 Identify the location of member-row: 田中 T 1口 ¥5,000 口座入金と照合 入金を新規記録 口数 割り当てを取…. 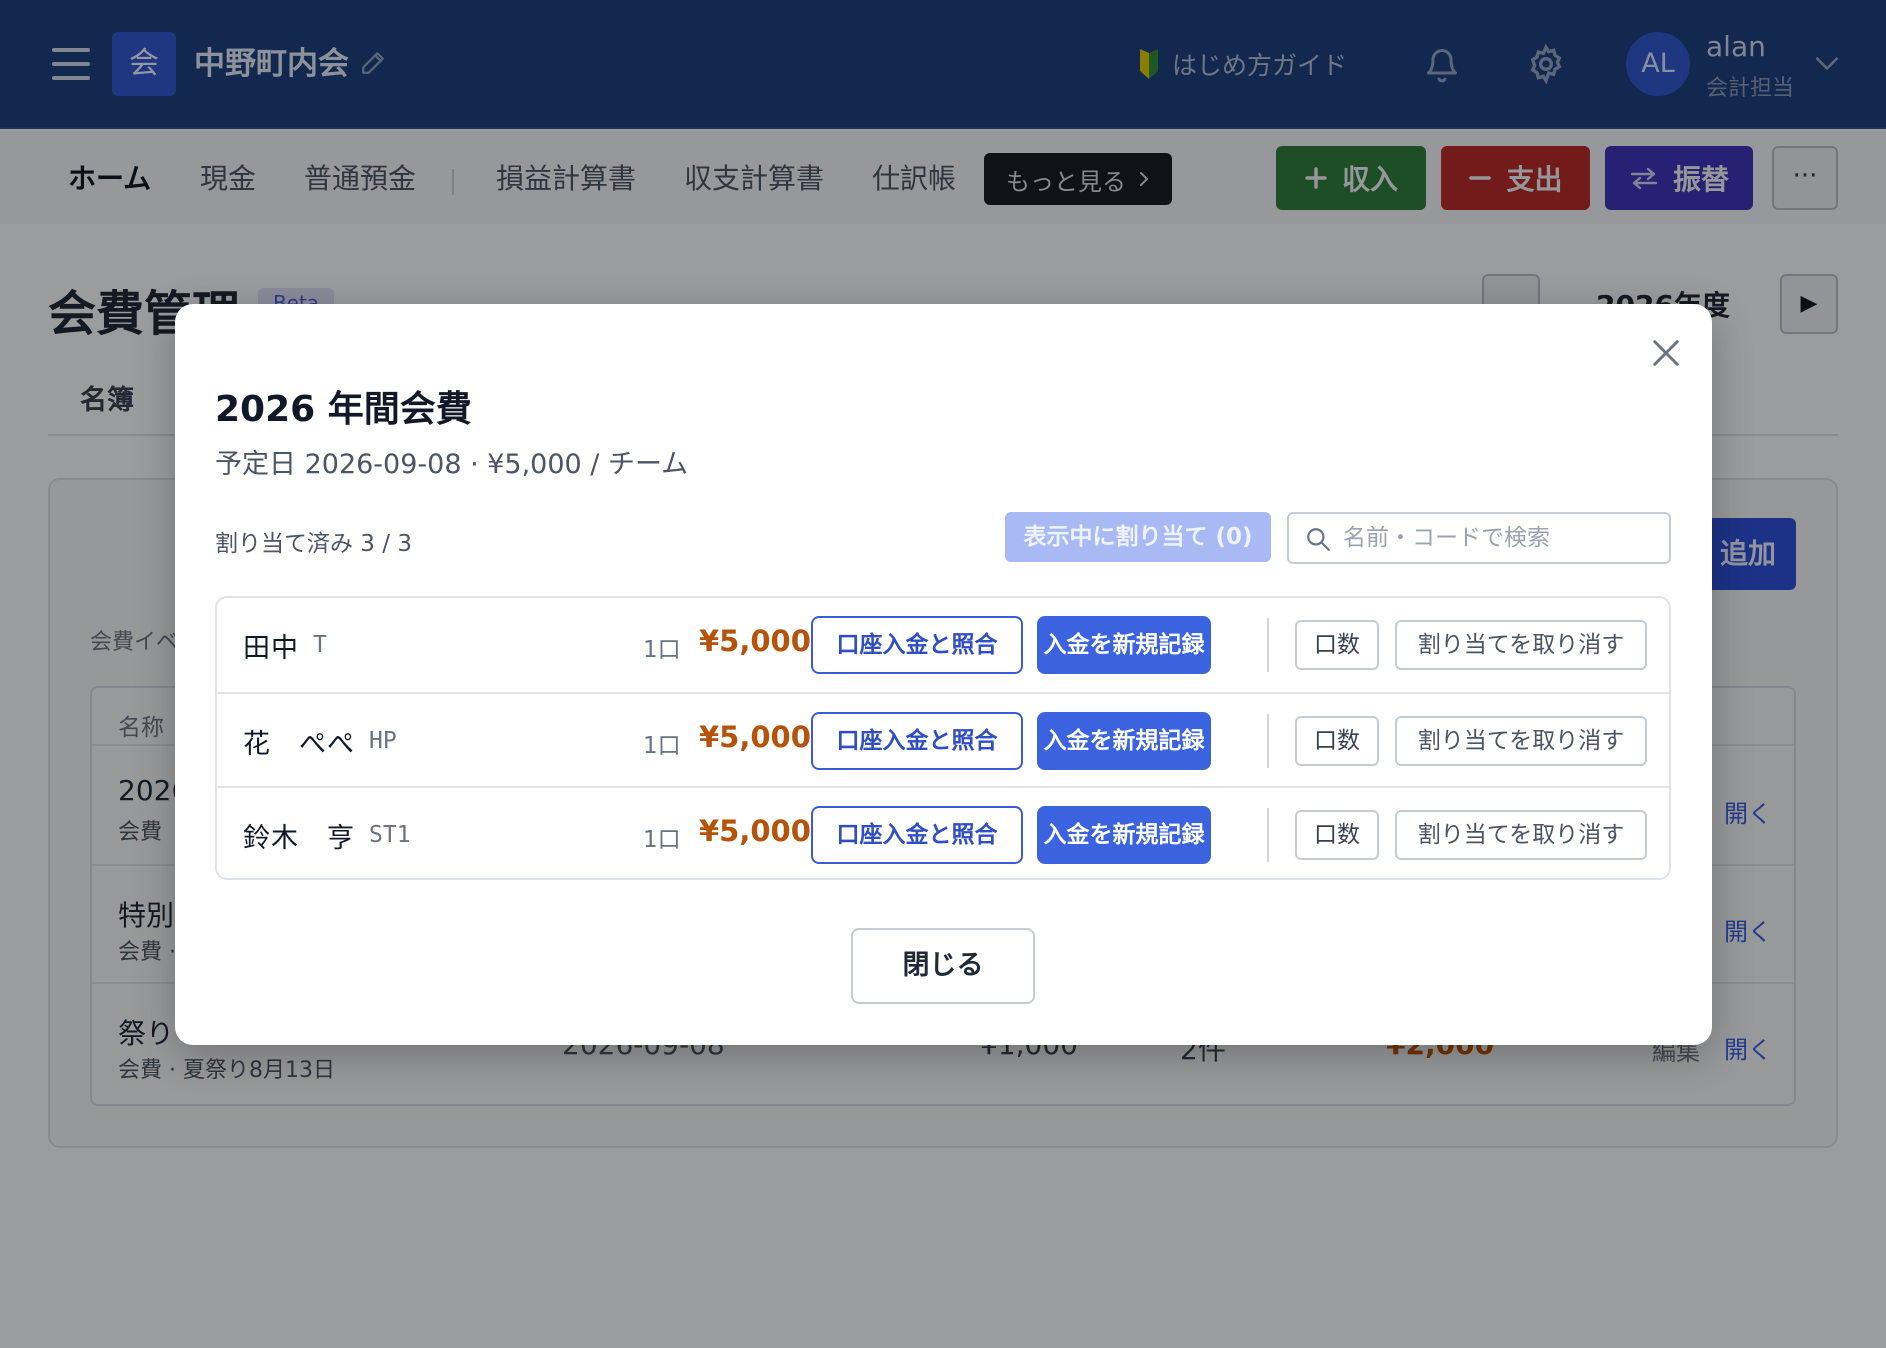
(943, 645).